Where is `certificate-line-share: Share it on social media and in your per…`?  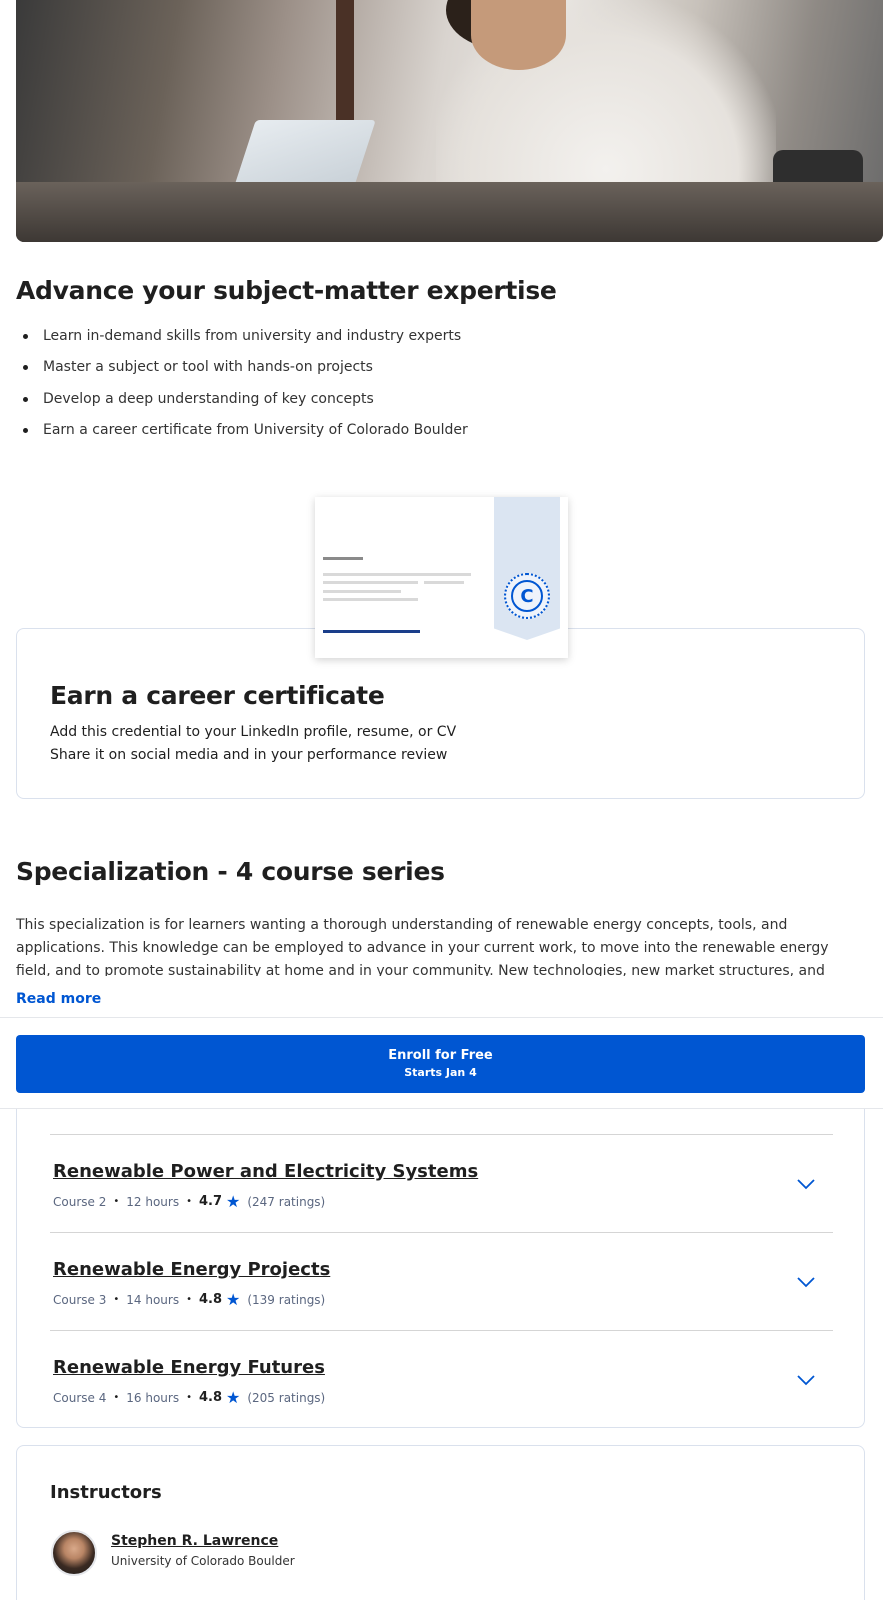 certificate-line-share: Share it on social media and in your per… is located at coordinates (249, 755).